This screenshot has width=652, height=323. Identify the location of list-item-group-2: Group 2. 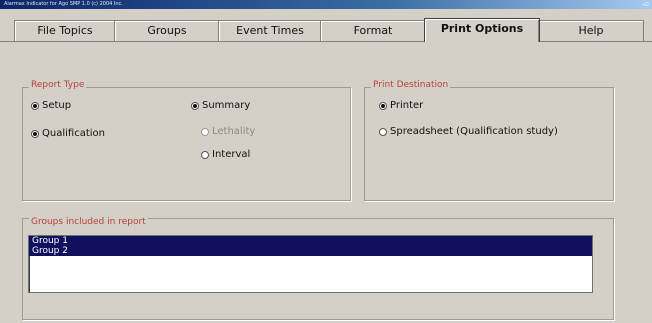
(310, 251).